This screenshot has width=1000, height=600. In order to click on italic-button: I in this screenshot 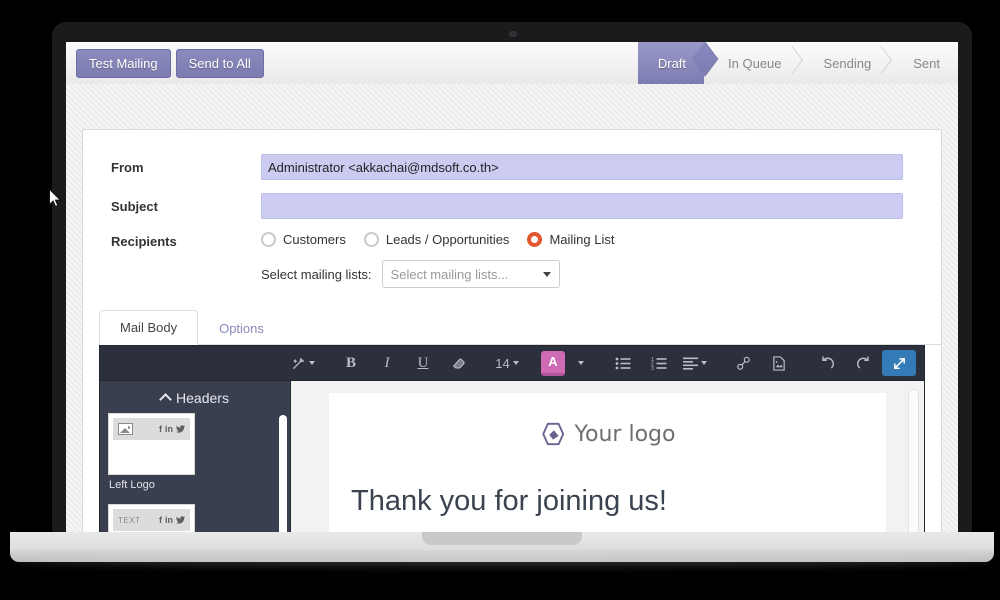, I will do `click(387, 363)`.